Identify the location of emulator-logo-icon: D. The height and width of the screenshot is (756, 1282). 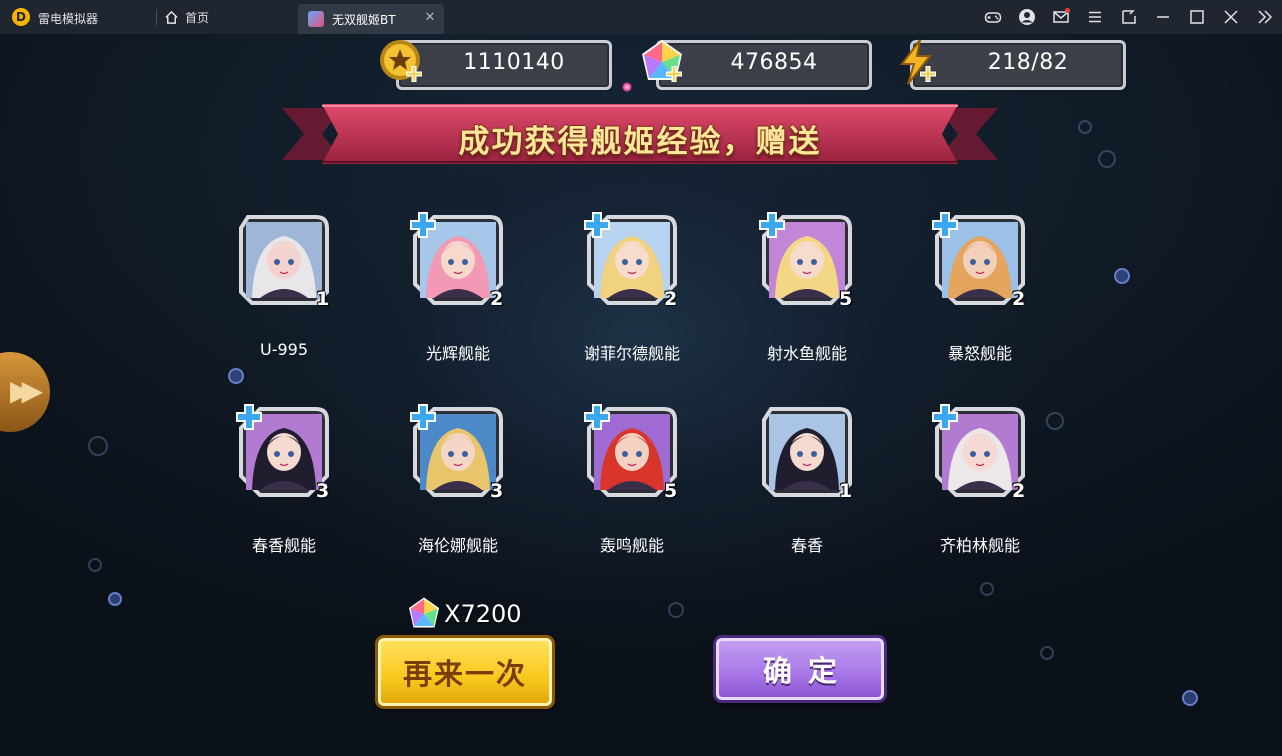
(21, 17).